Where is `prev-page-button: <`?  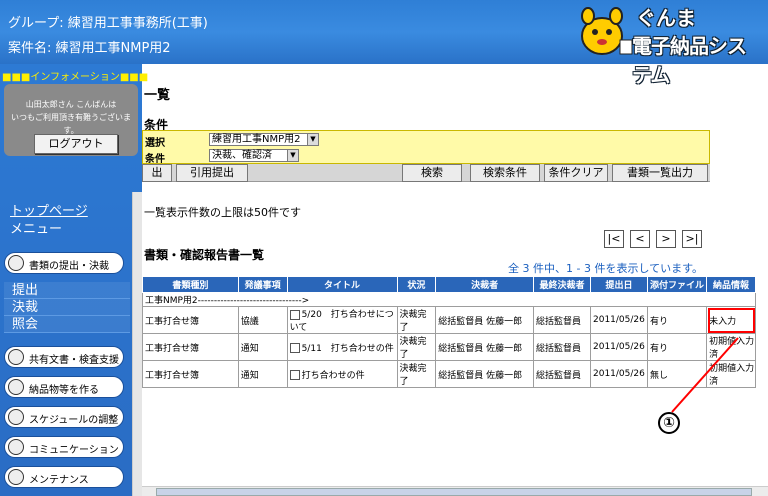 prev-page-button: < is located at coordinates (640, 239).